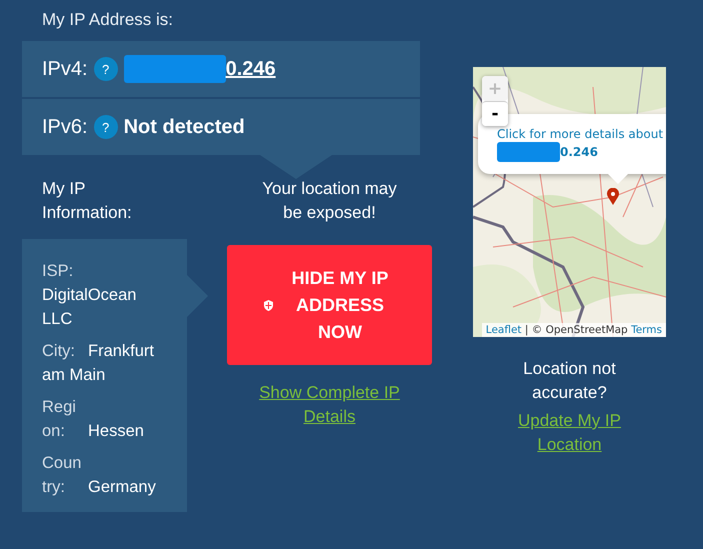 The width and height of the screenshot is (703, 549). Describe the element at coordinates (613, 196) in the screenshot. I see `map-pin-icon` at that location.